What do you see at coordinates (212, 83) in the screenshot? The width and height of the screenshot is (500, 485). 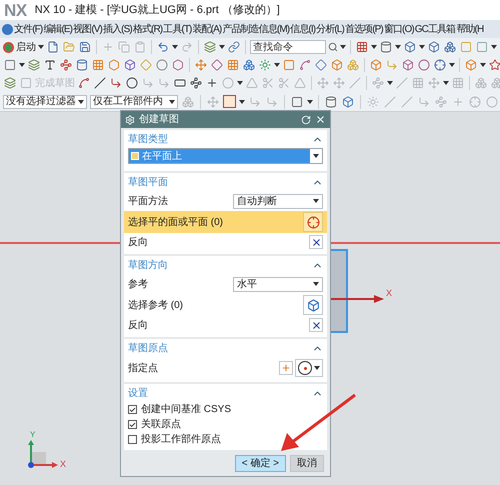 I see `plus-icon` at bounding box center [212, 83].